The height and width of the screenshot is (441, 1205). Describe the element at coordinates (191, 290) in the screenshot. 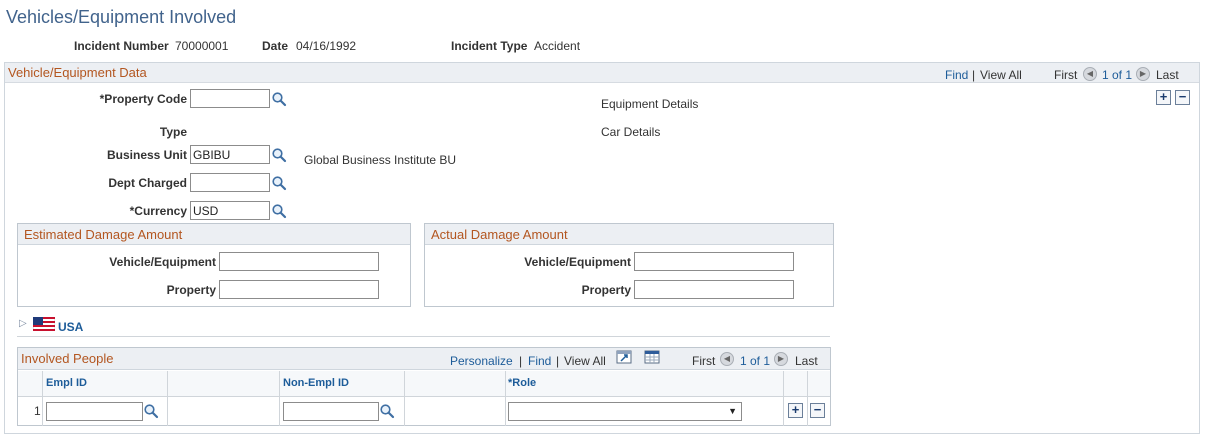

I see `estimated-property-label: Property` at that location.